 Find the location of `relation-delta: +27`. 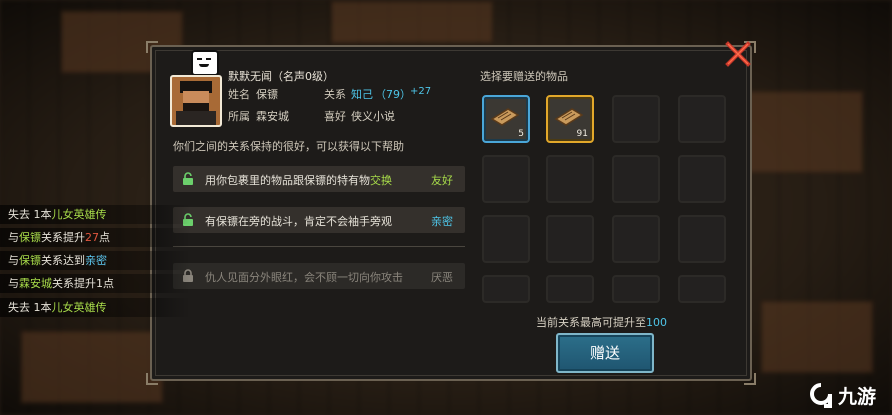

relation-delta: +27 is located at coordinates (421, 91).